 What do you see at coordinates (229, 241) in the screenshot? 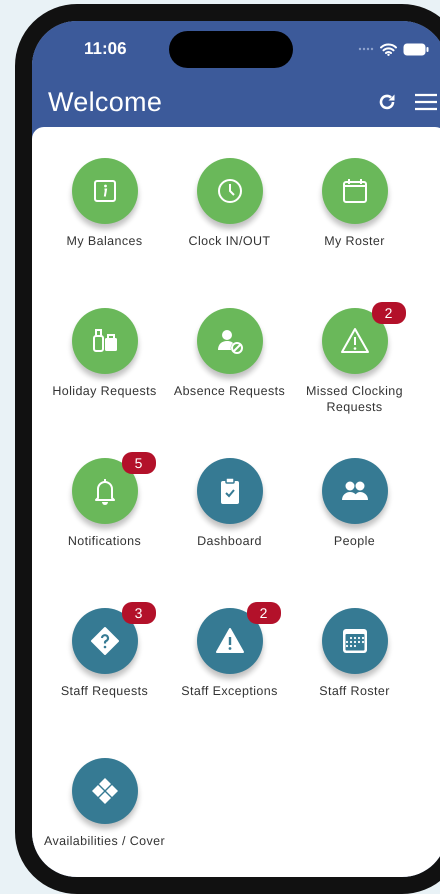
I see `tile-label: Clock IN/OUT` at bounding box center [229, 241].